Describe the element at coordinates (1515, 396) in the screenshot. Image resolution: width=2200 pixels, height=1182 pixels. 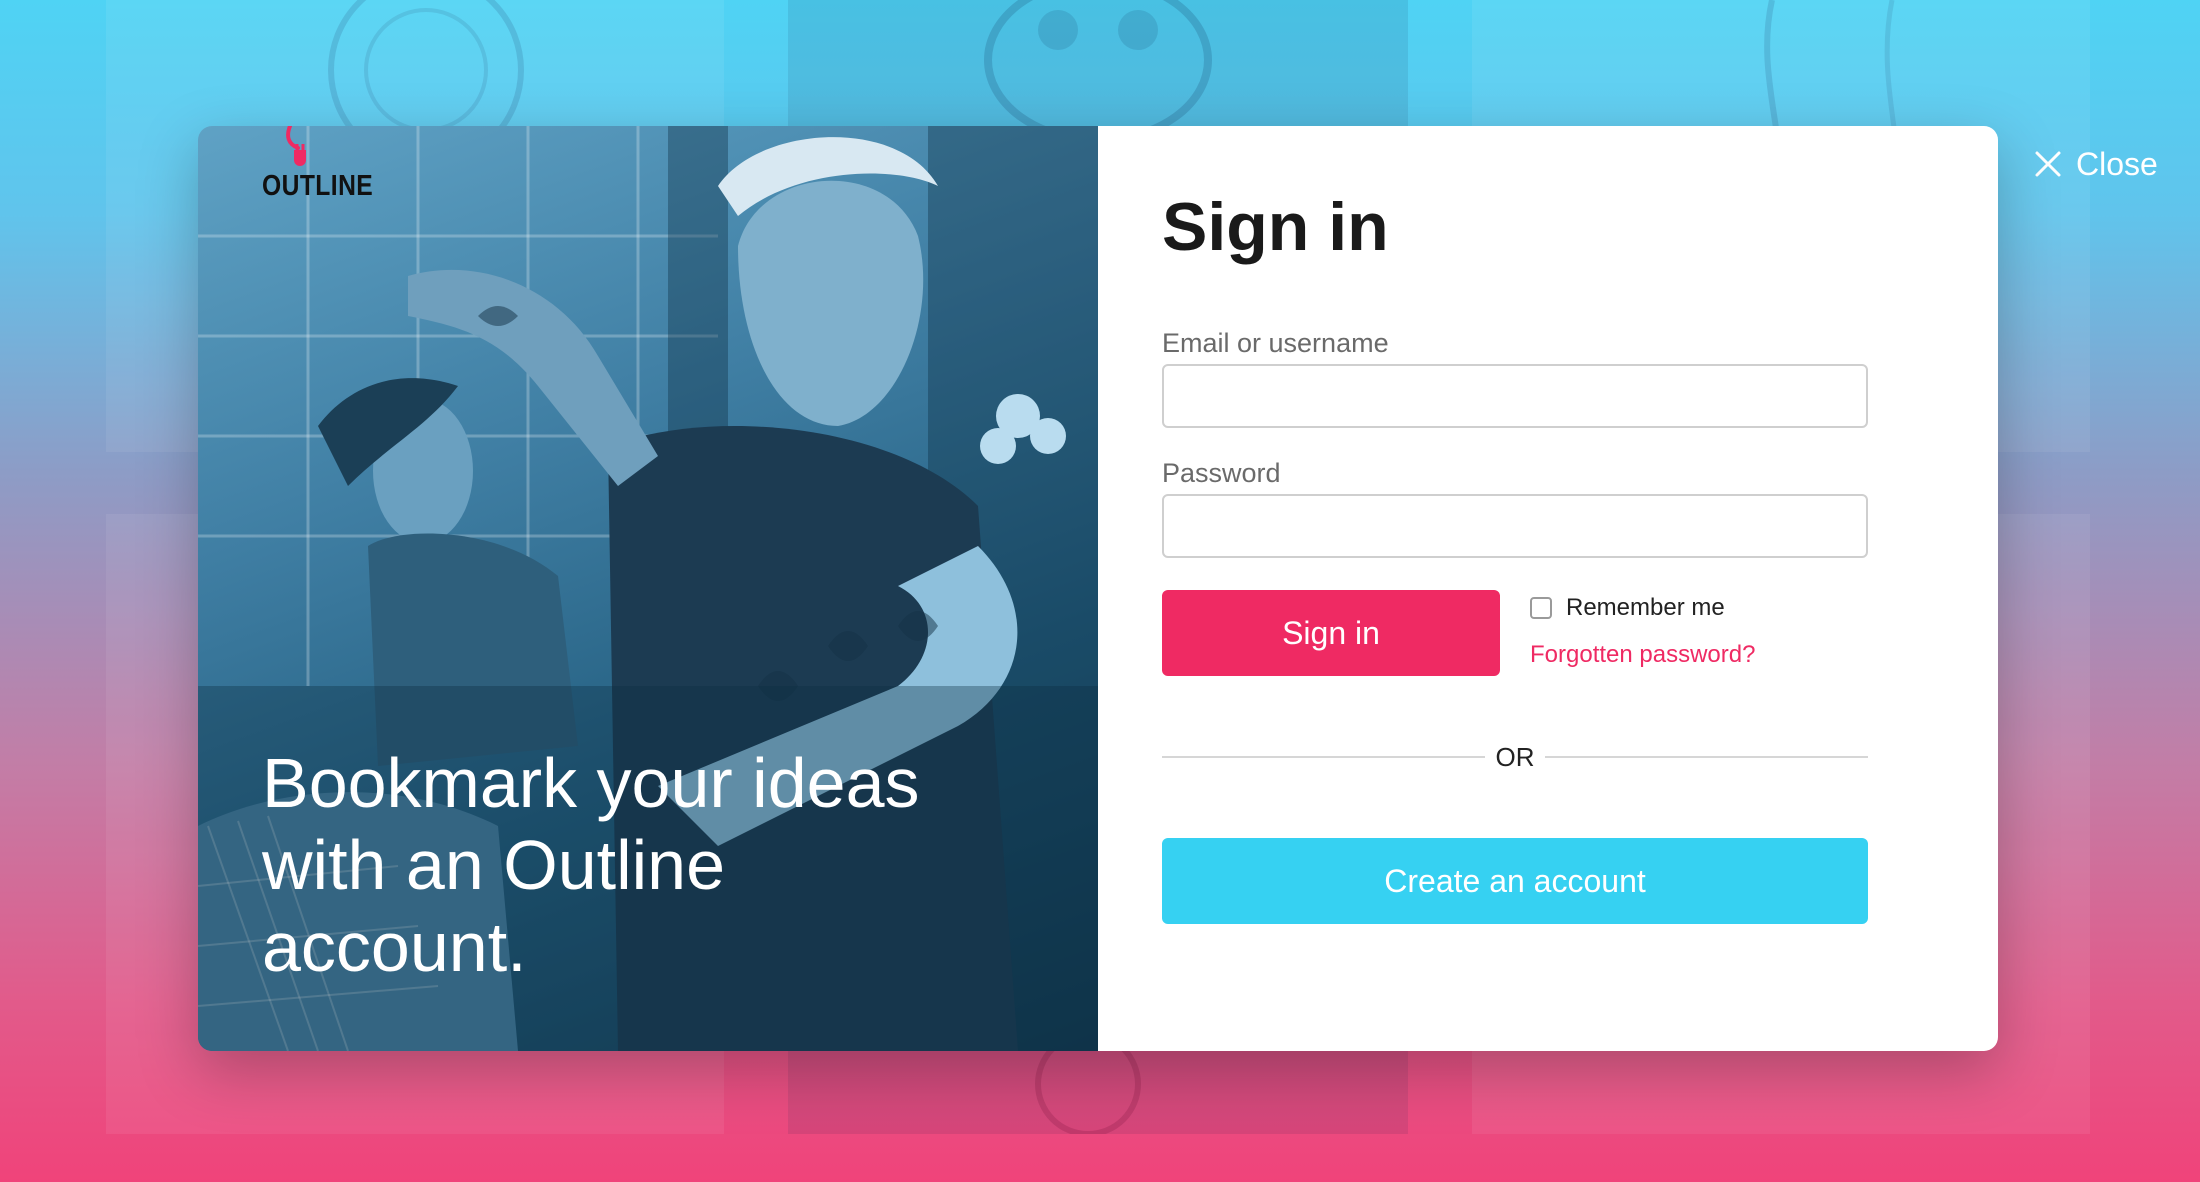
I see `email-field` at that location.